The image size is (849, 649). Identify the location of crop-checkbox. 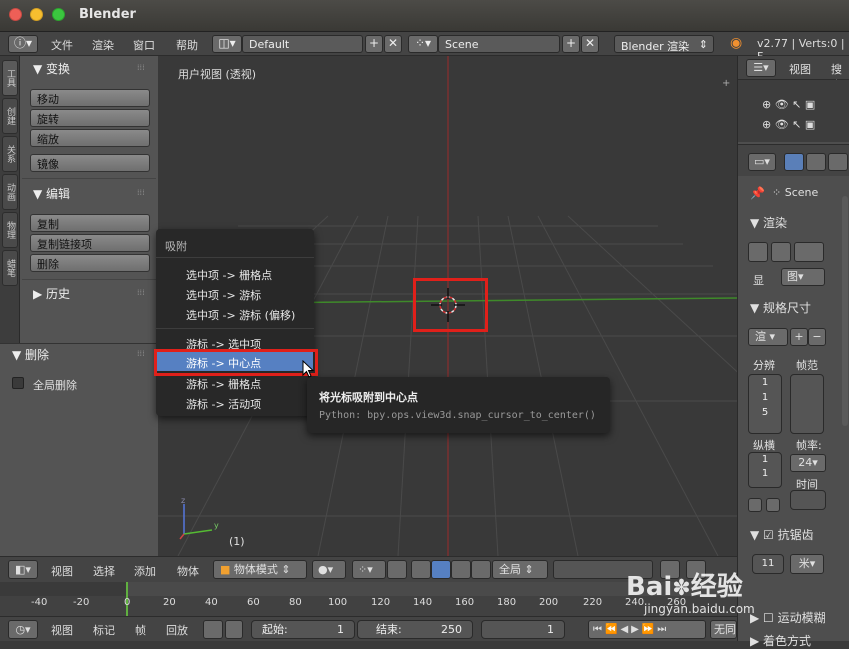
(773, 505).